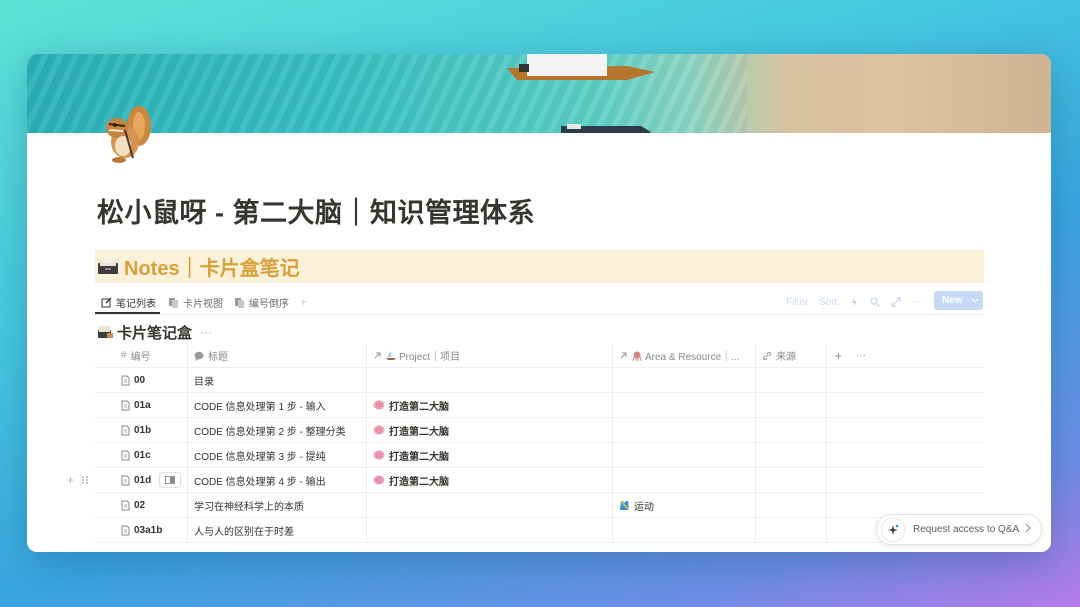 This screenshot has height=607, width=1080. I want to click on database-title: 卡片笔记盒 ···, so click(154, 332).